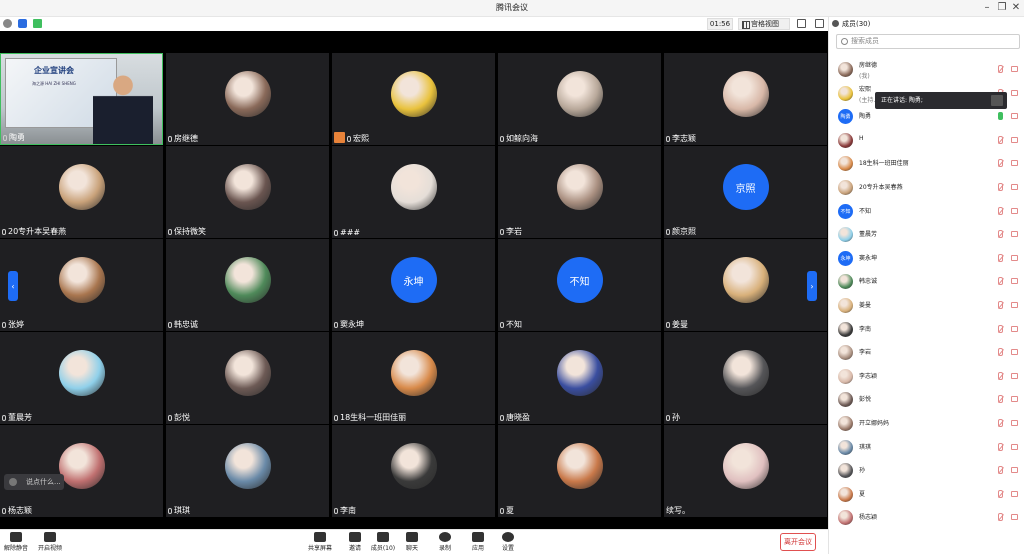  I want to click on participant-tile: 琪琪, so click(247, 471).